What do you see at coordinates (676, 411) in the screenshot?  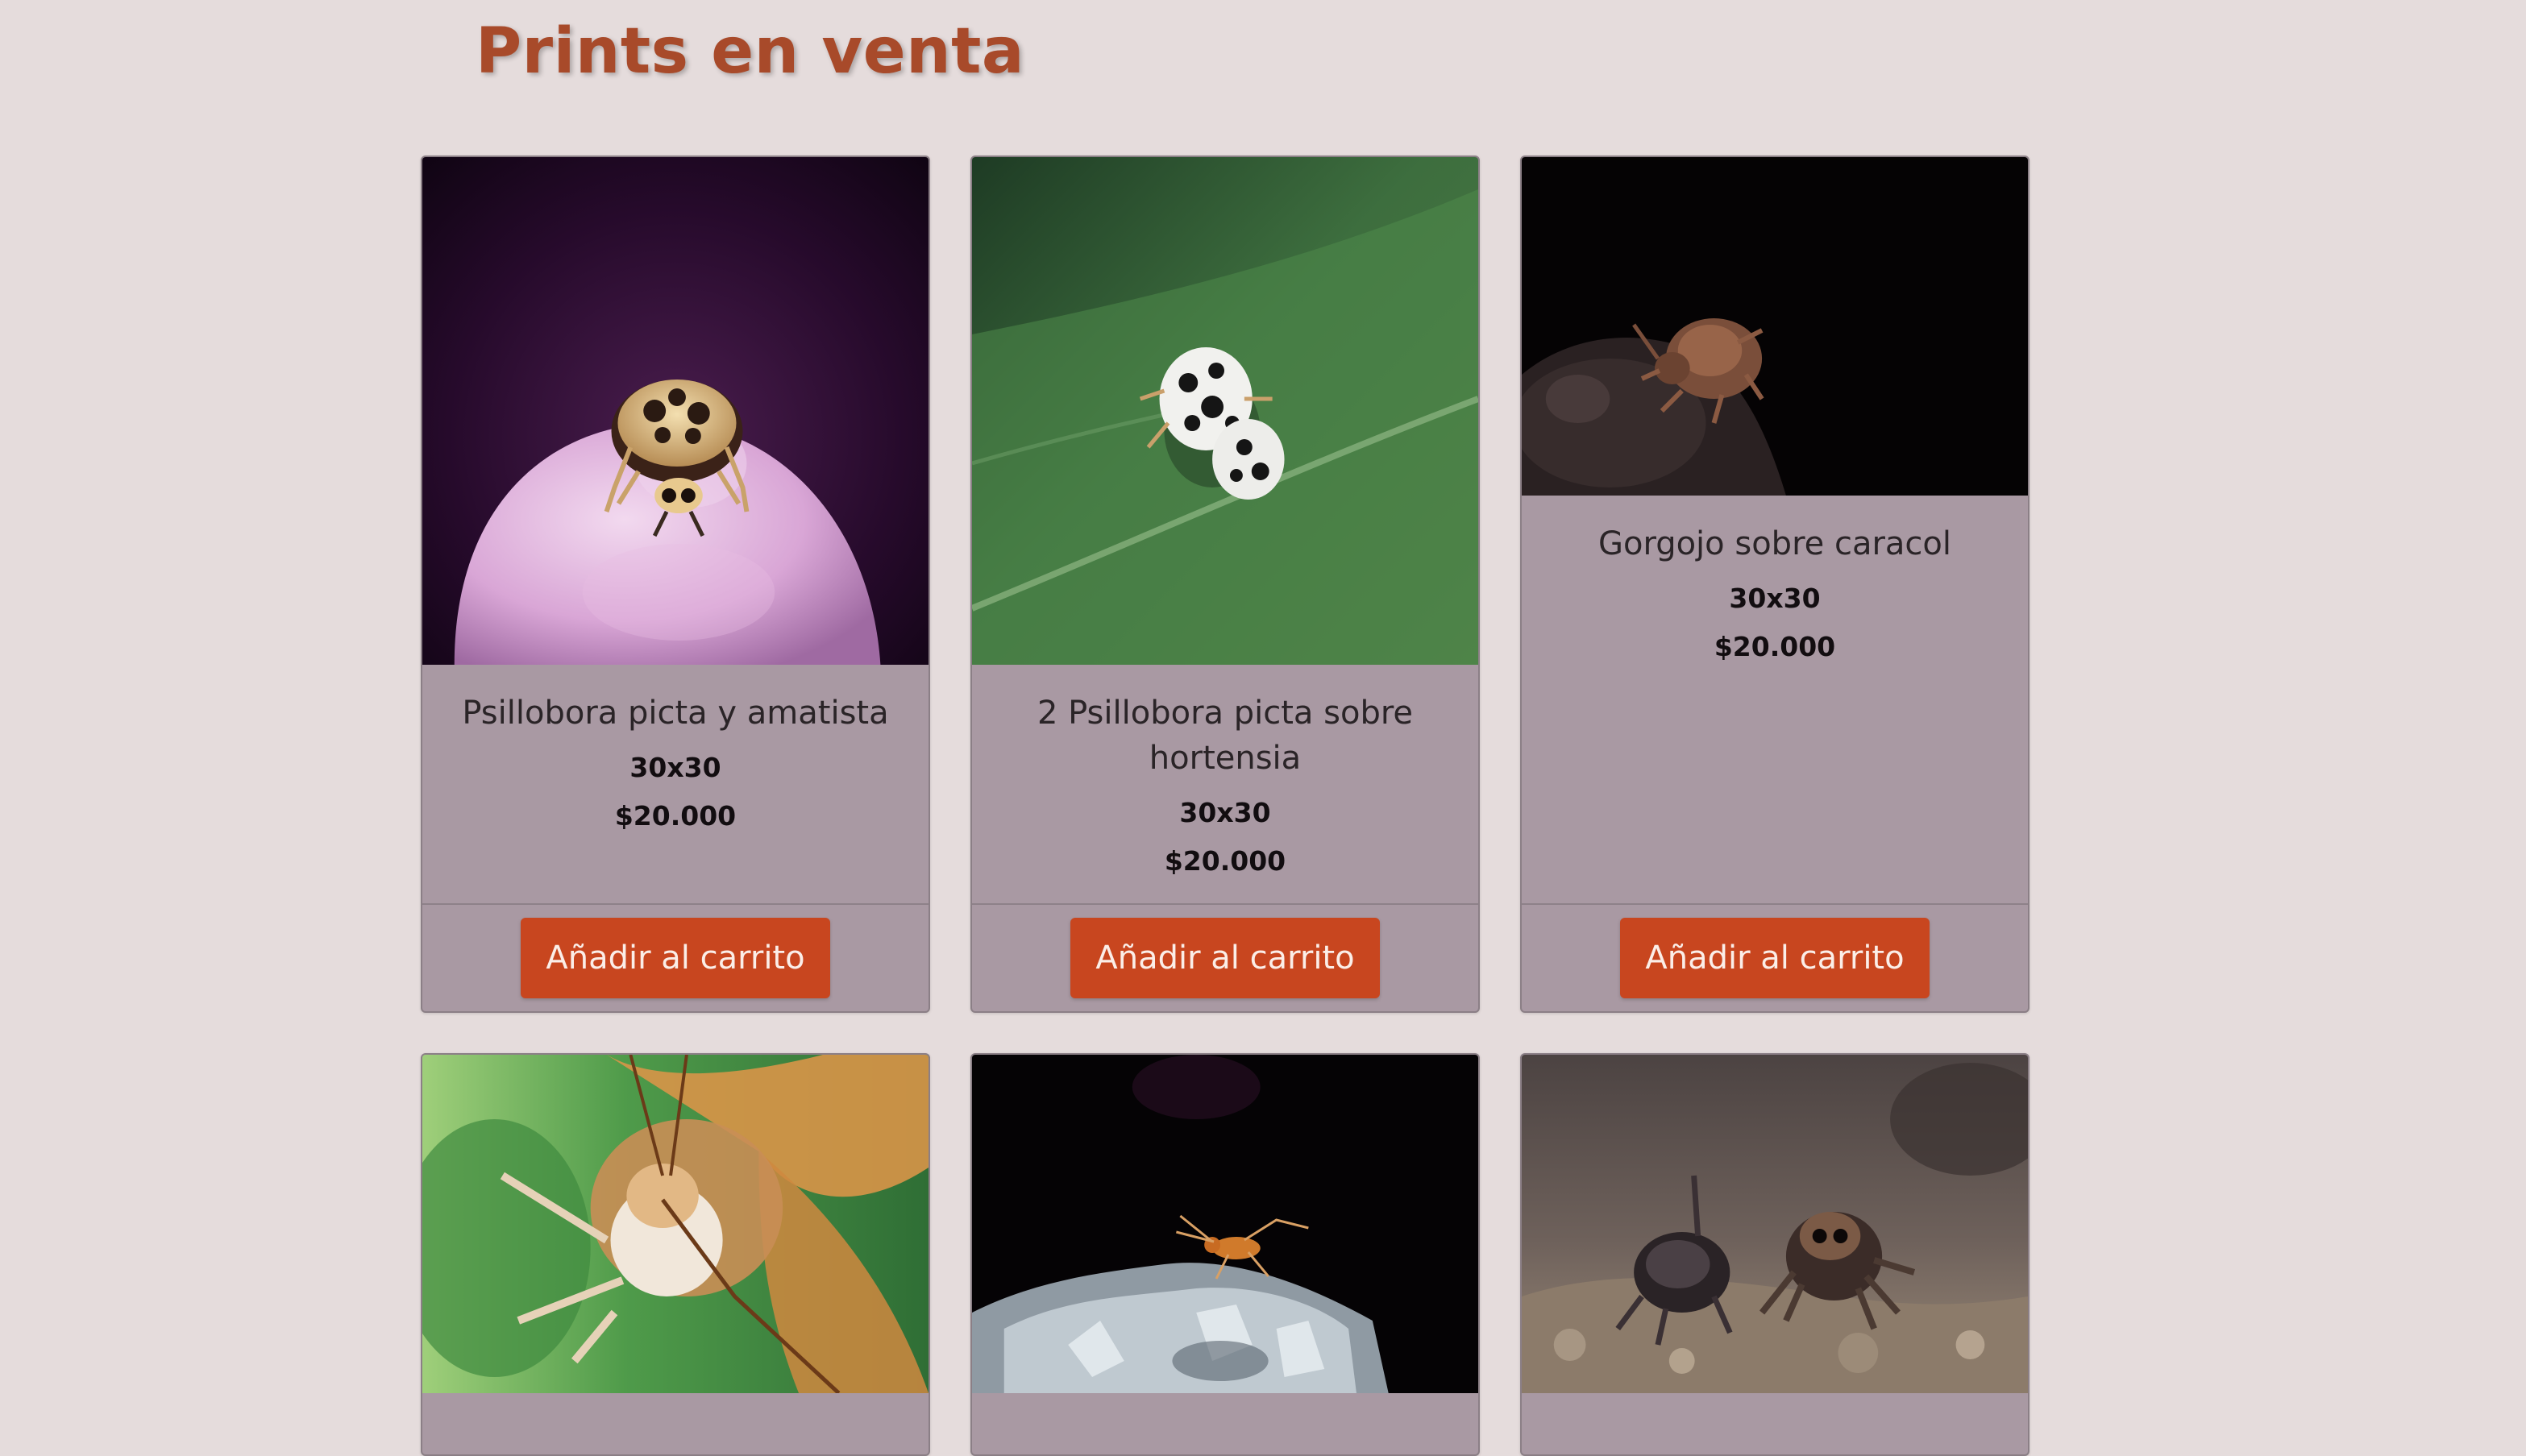 I see `product-image-ladybug-amethyst` at bounding box center [676, 411].